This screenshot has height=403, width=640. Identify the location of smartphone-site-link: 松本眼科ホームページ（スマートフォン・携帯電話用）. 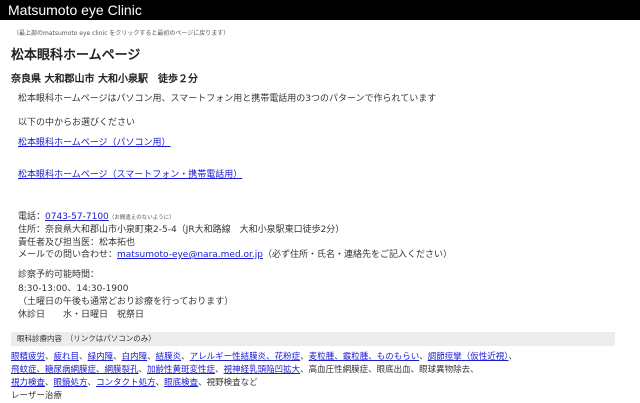
(130, 173).